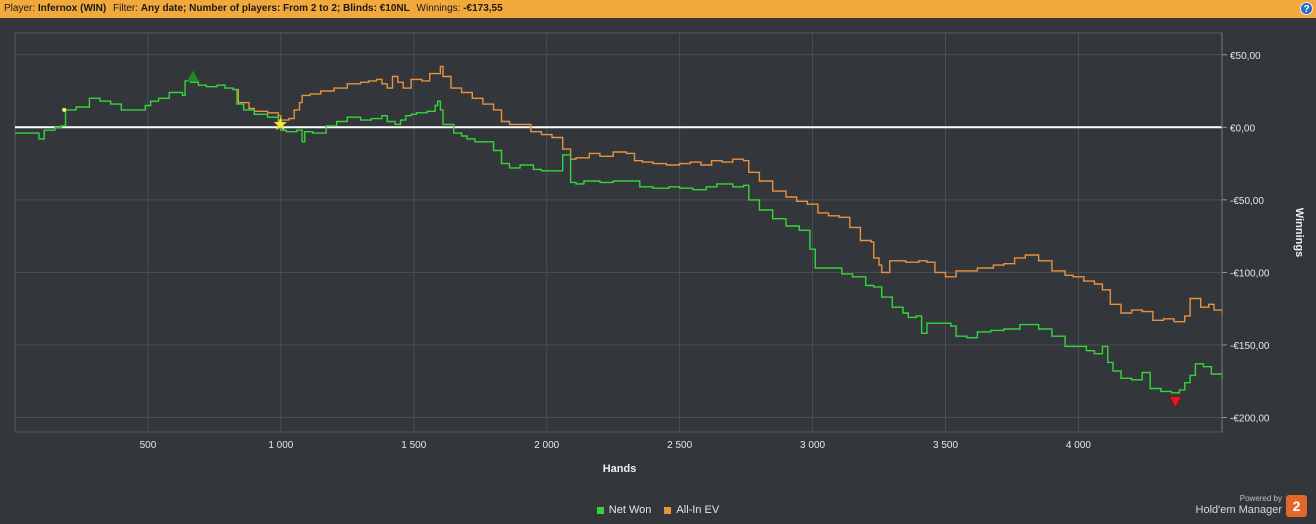 This screenshot has height=524, width=1316. What do you see at coordinates (64, 109) in the screenshot?
I see `start-dot-marker` at bounding box center [64, 109].